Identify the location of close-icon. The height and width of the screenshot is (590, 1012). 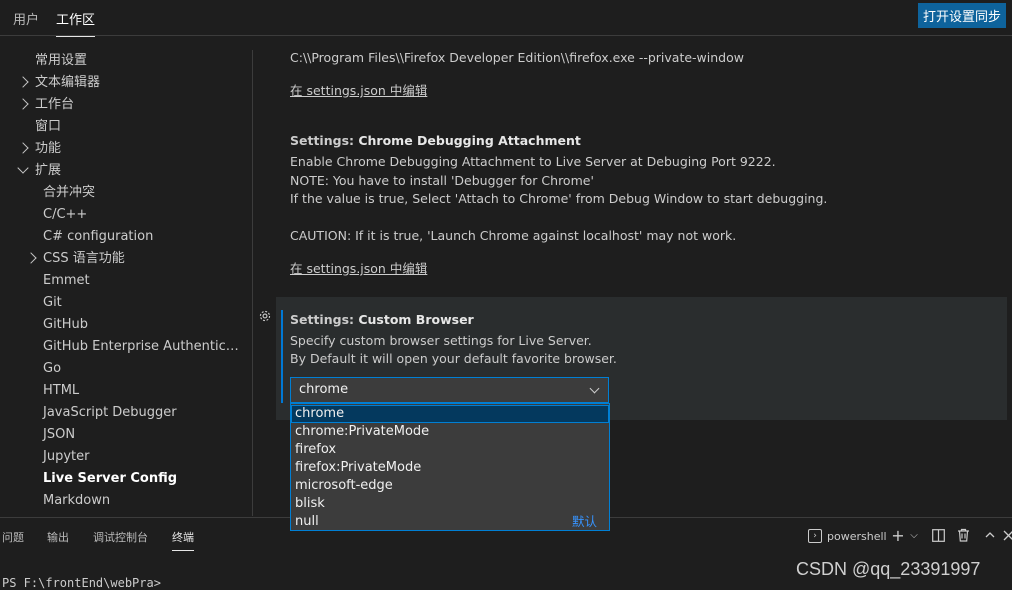
(1006, 535).